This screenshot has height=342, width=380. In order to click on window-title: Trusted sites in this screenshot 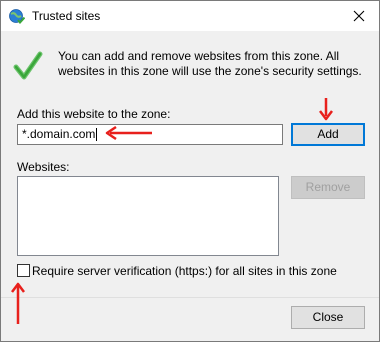, I will do `click(66, 16)`.